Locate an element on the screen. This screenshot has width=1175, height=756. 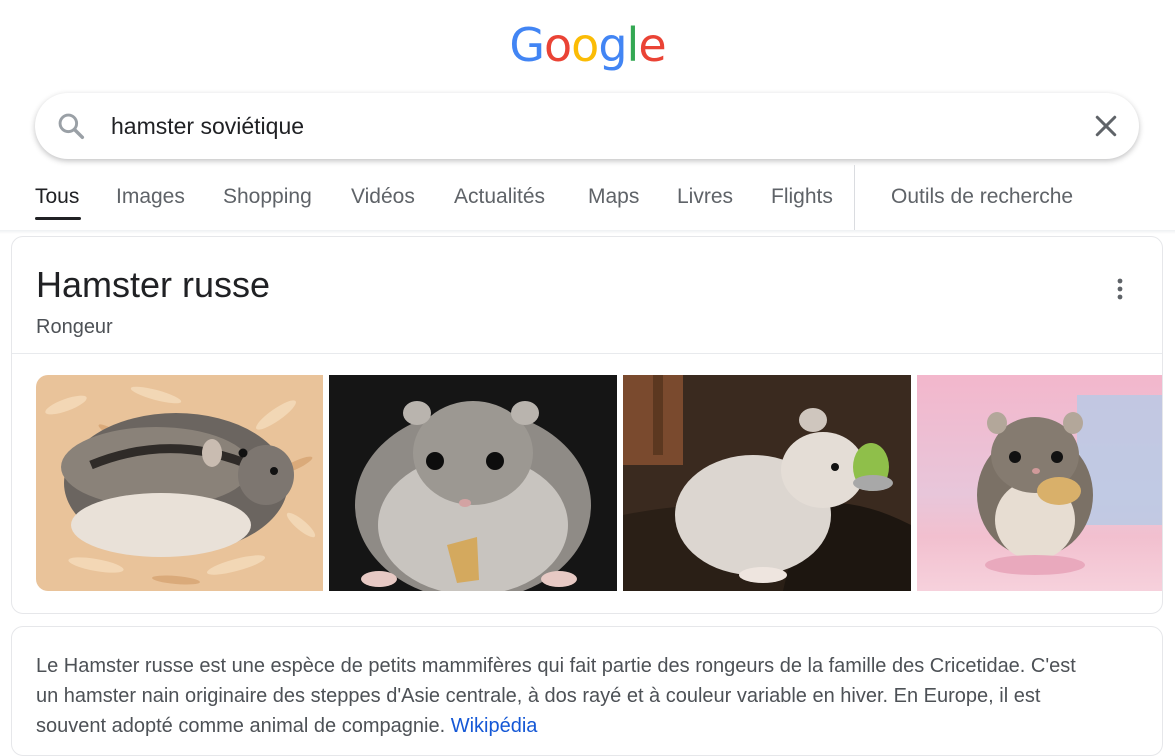
logo-letter: g is located at coordinates (612, 45).